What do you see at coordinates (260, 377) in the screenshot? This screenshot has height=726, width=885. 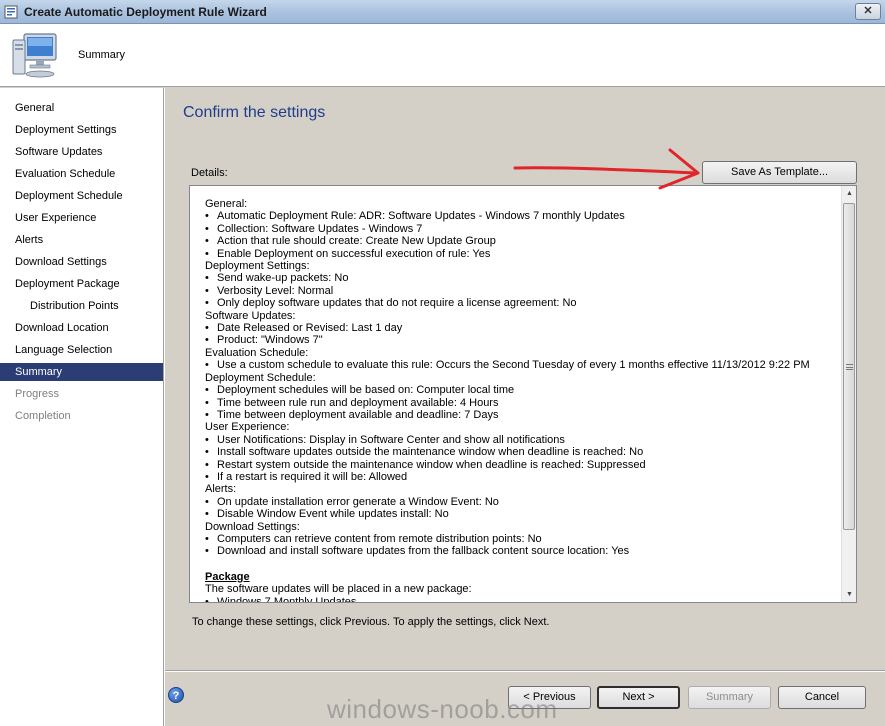 I see `details-section-heading: Deployment Schedule:` at bounding box center [260, 377].